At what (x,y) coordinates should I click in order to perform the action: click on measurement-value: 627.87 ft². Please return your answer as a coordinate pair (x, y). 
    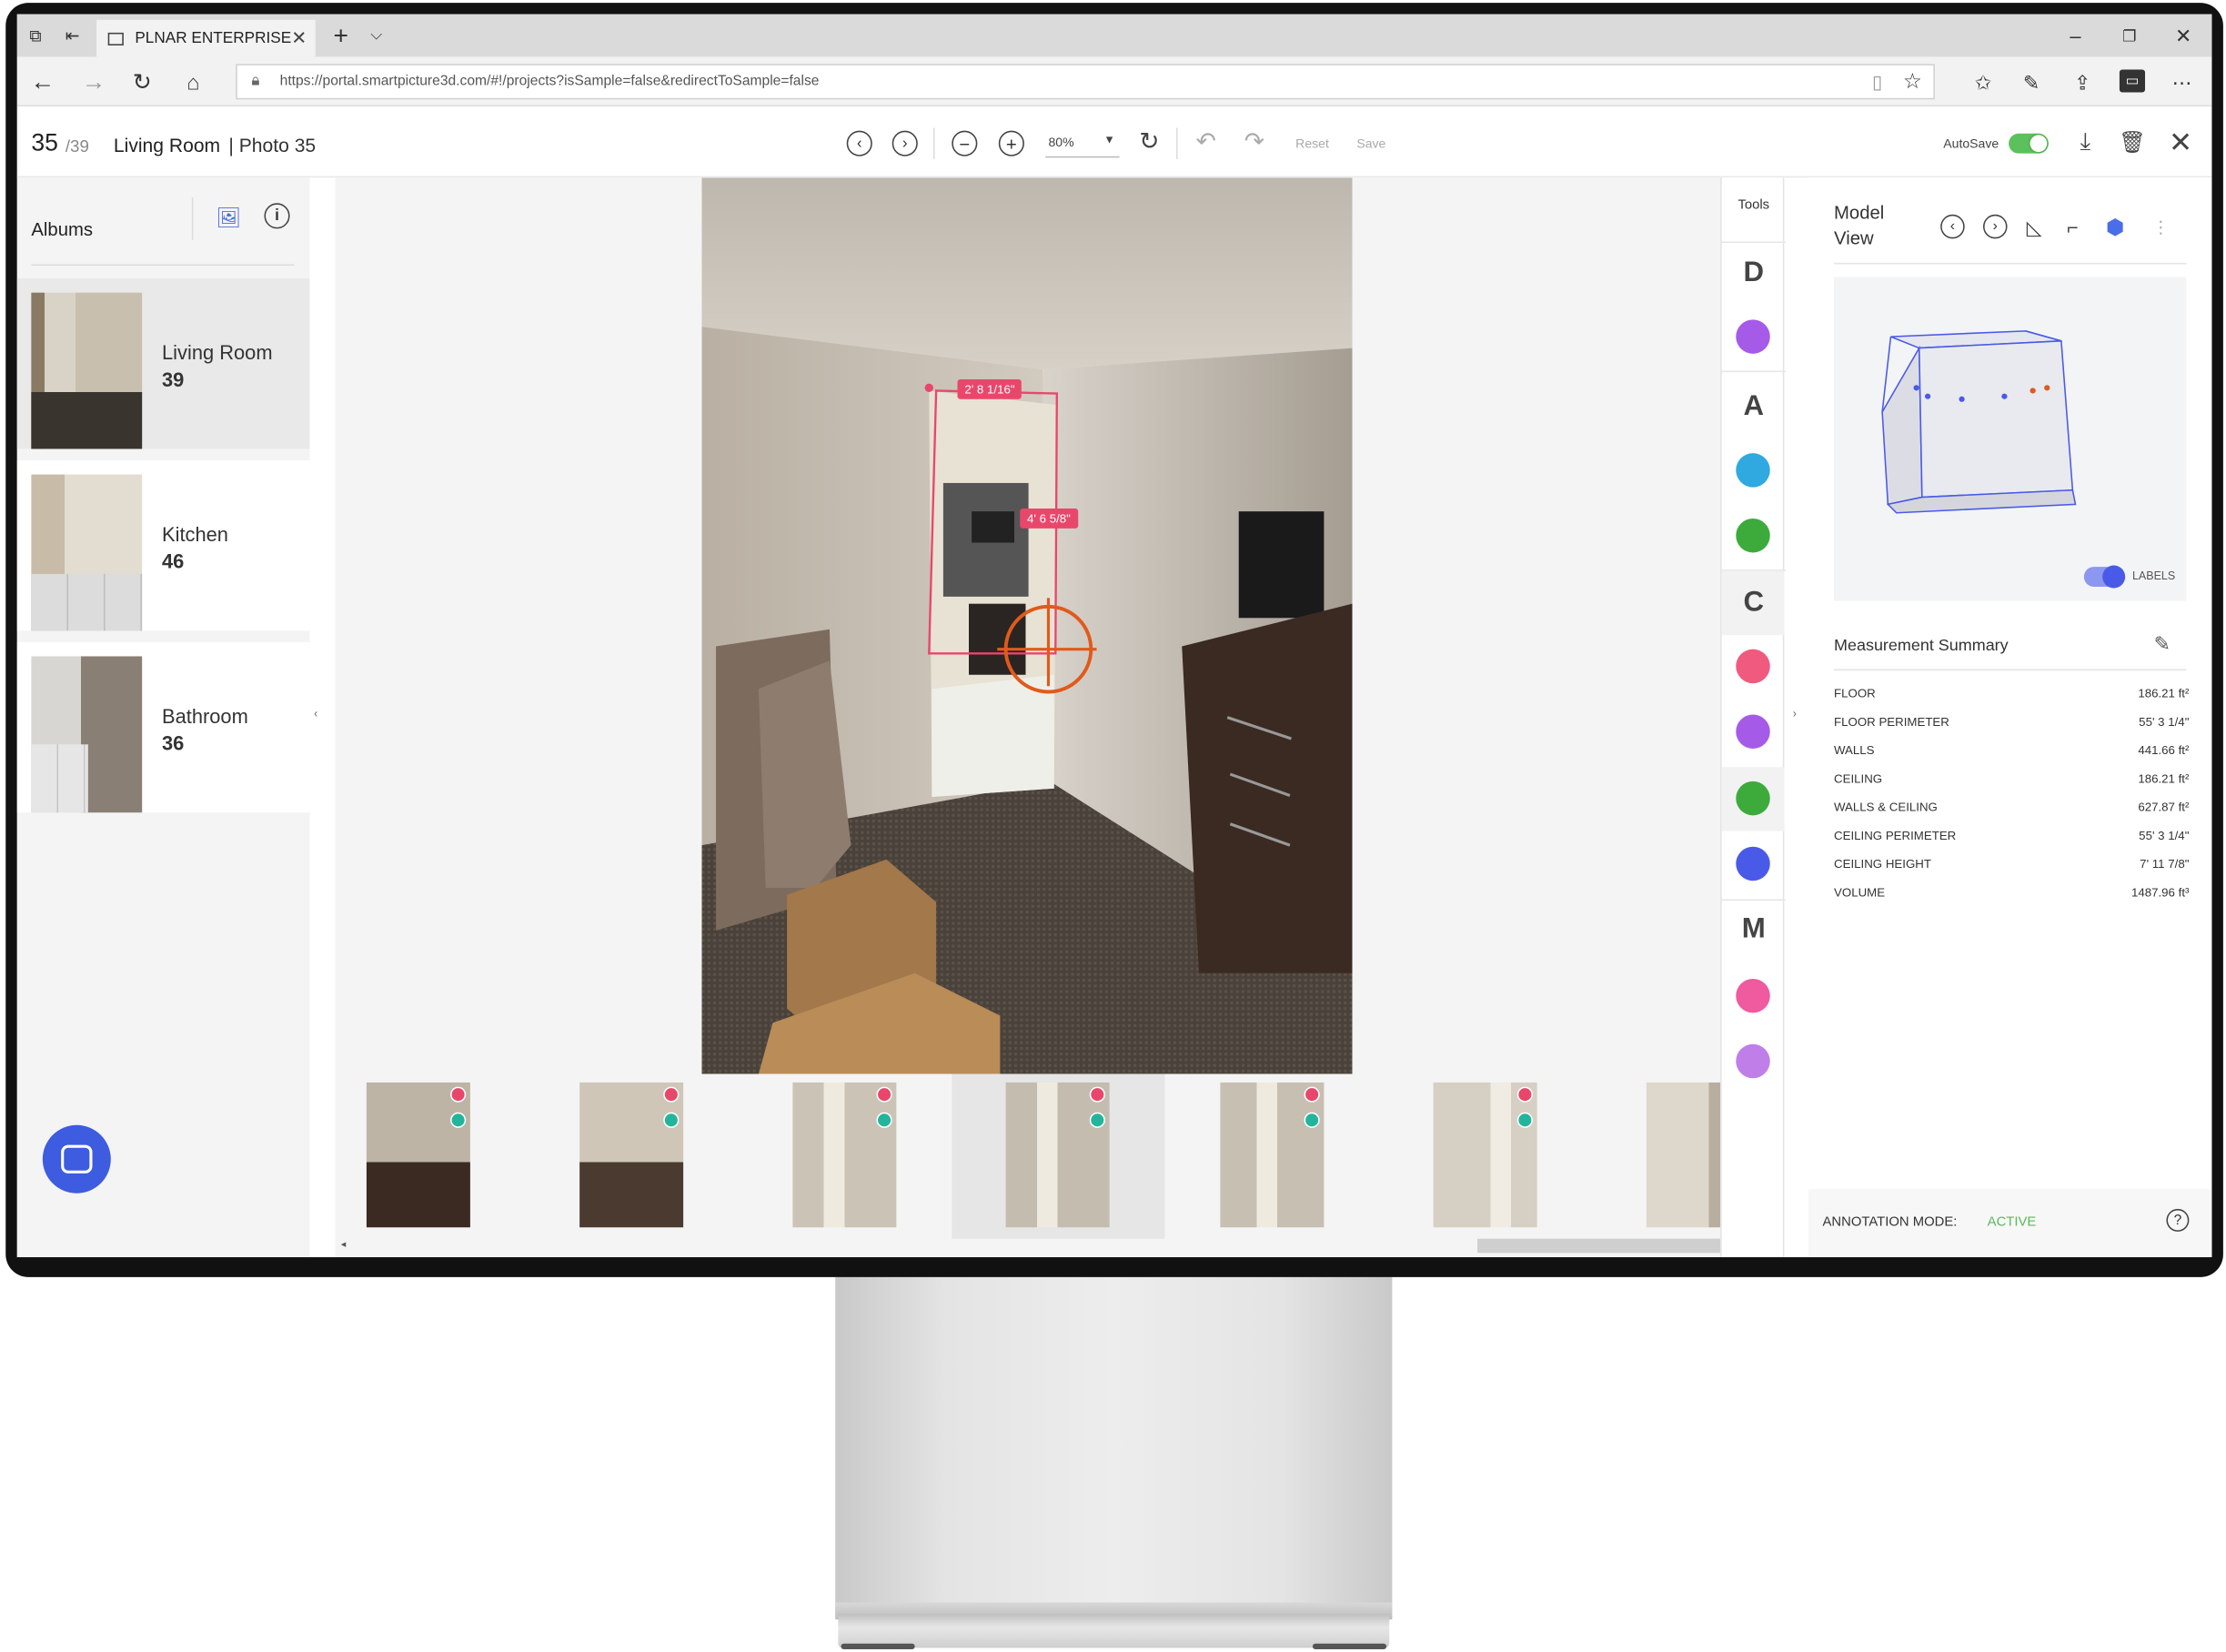
    Looking at the image, I should click on (2164, 807).